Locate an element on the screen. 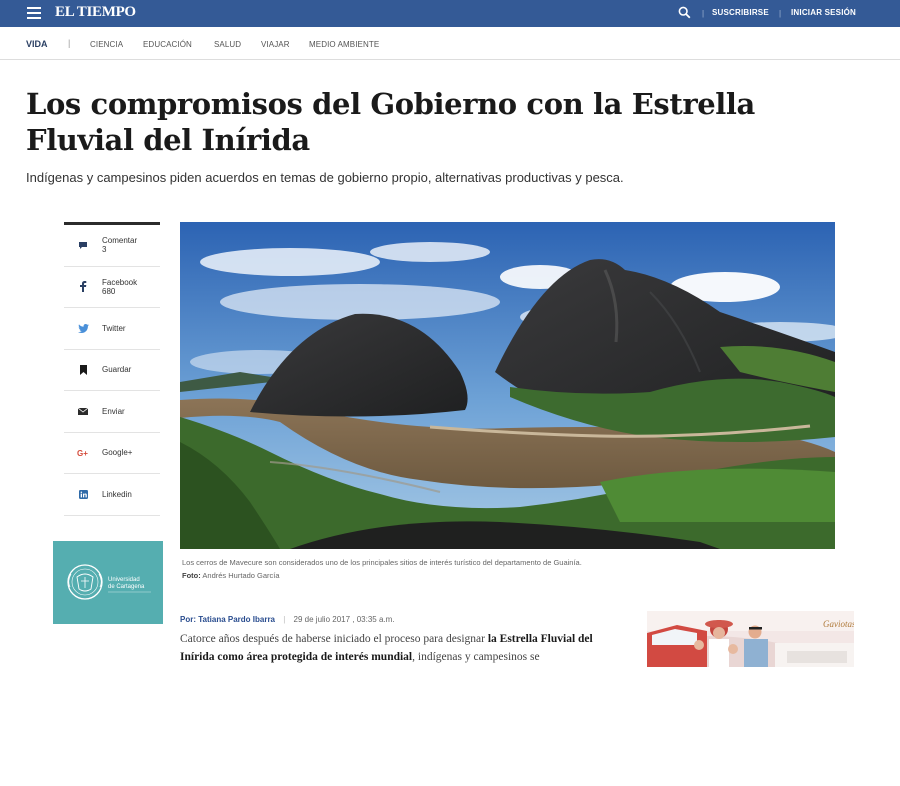 This screenshot has height=786, width=900. body-text-end: , indígenas y campesinos se is located at coordinates (476, 657).